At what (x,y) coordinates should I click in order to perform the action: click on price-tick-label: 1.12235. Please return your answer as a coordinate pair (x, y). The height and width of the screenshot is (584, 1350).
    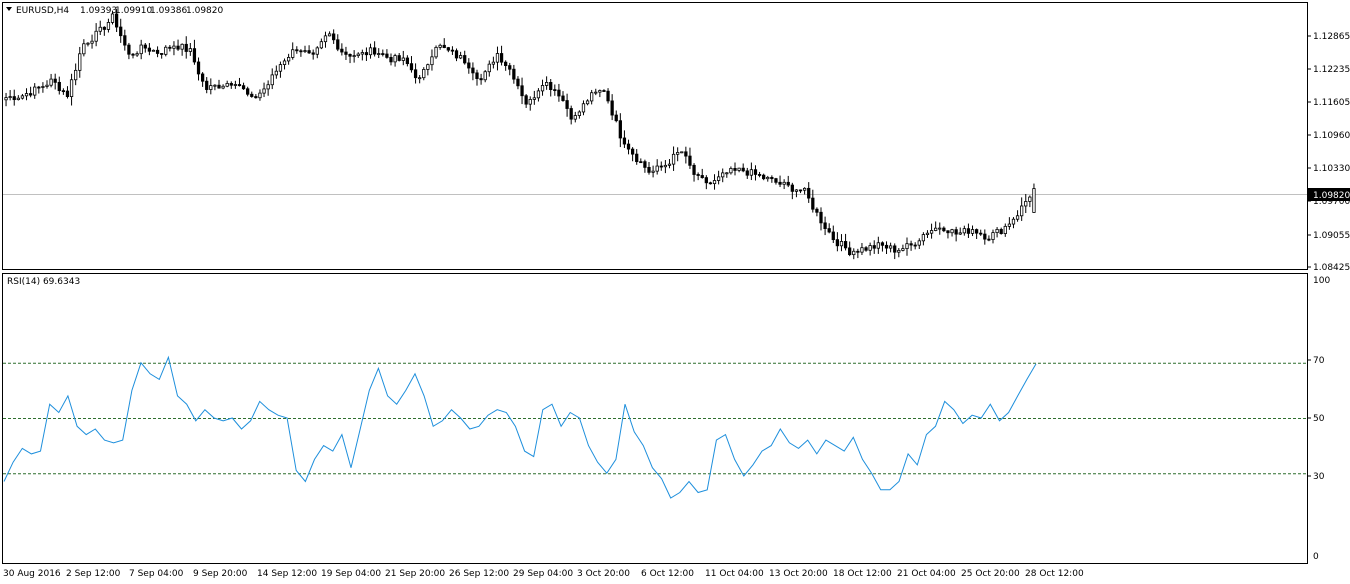
    Looking at the image, I should click on (1331, 70).